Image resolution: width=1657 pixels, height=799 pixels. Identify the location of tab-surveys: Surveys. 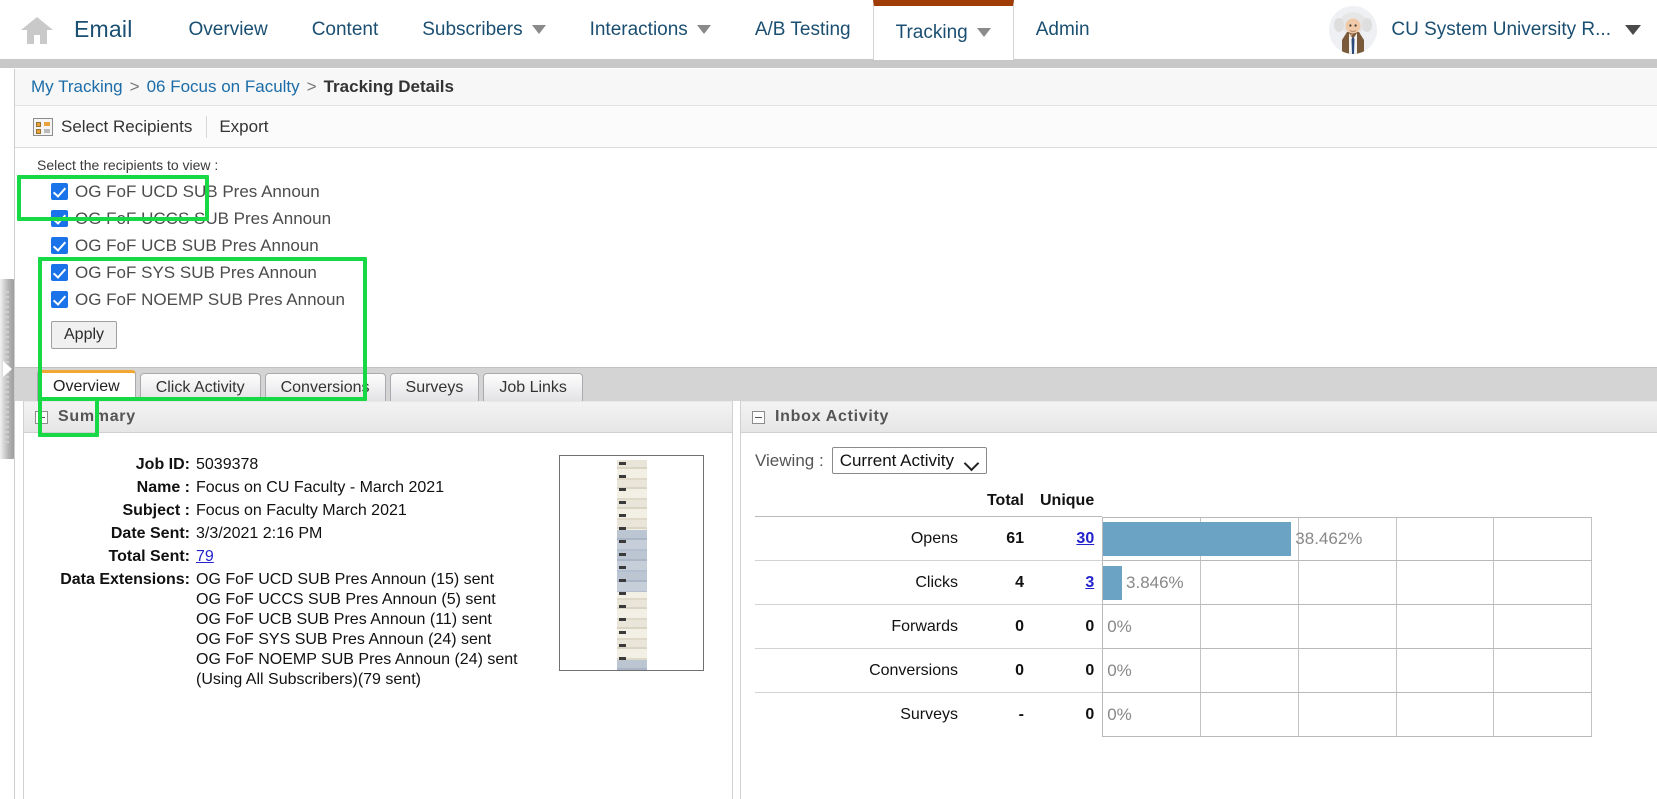
(434, 387).